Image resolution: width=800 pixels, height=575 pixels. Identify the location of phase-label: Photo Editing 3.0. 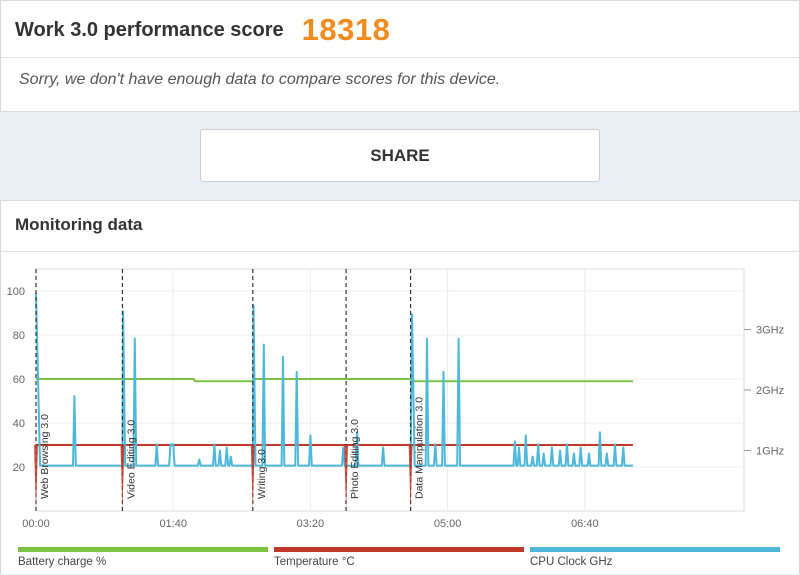
(355, 459).